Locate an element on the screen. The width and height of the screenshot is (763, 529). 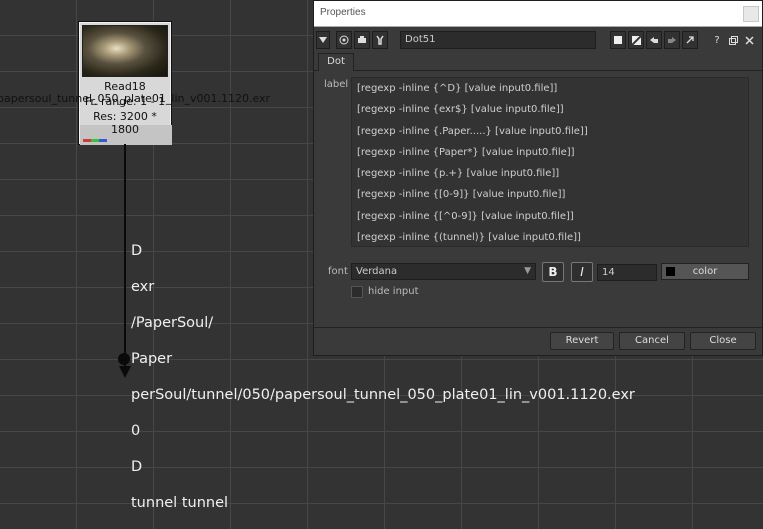
pipe-arrow-icon is located at coordinates (125, 372).